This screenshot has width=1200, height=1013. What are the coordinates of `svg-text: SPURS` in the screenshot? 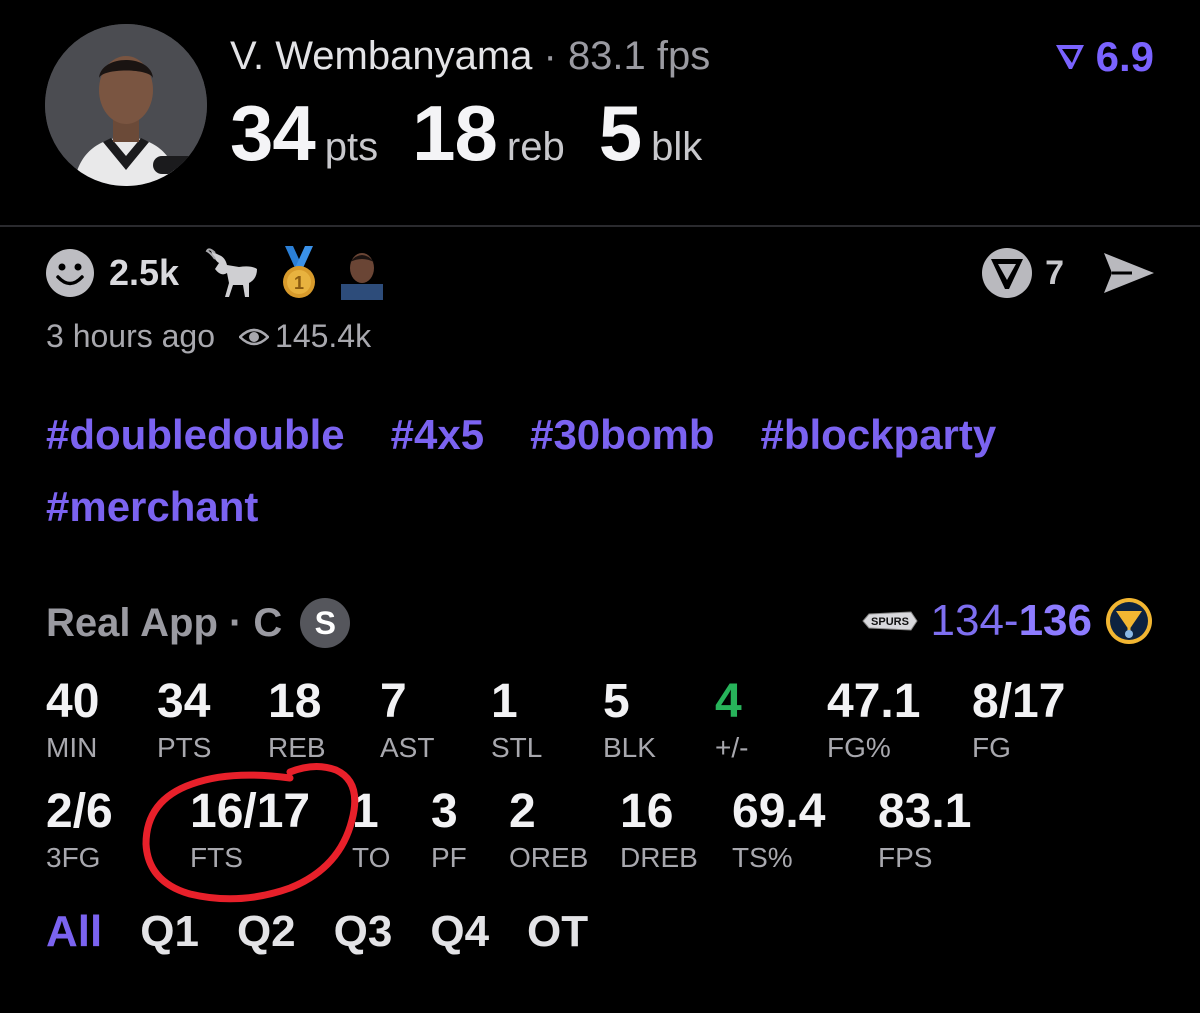 It's located at (890, 622).